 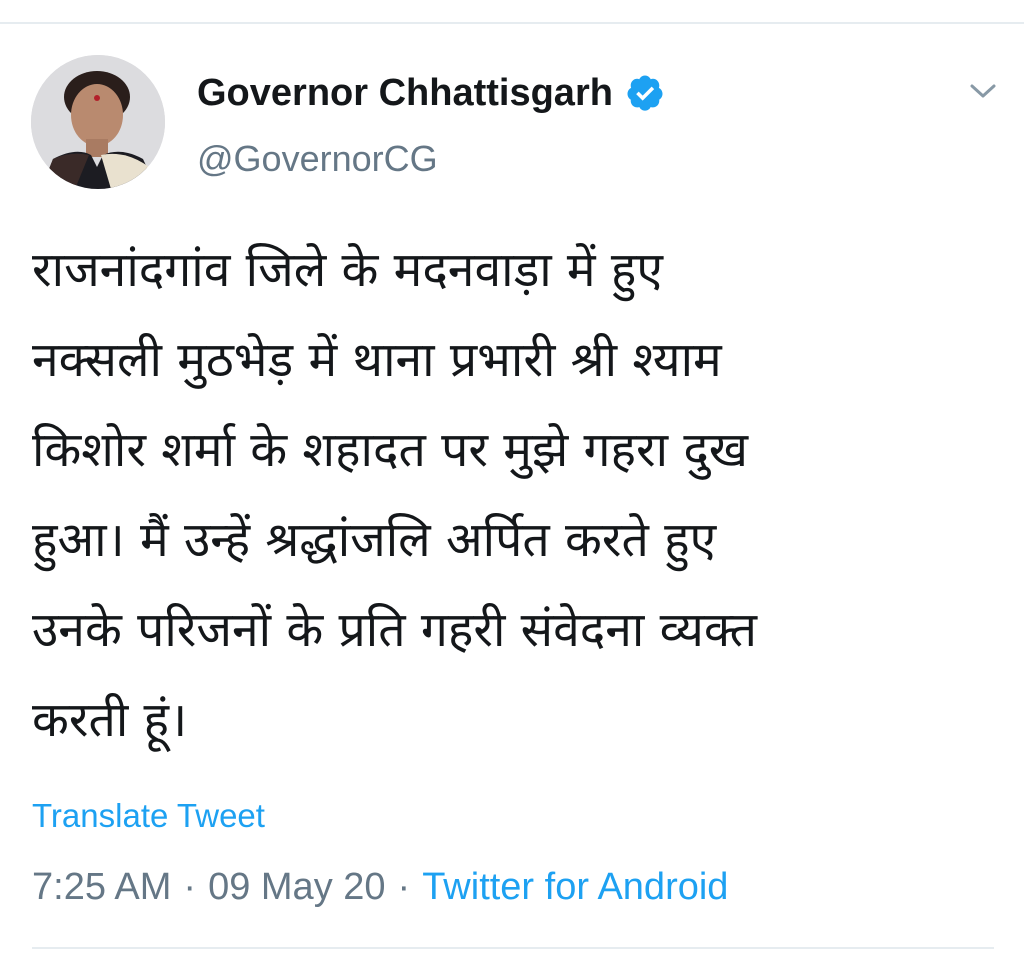 What do you see at coordinates (317, 159) in the screenshot?
I see `author-handle: @GovernorCG` at bounding box center [317, 159].